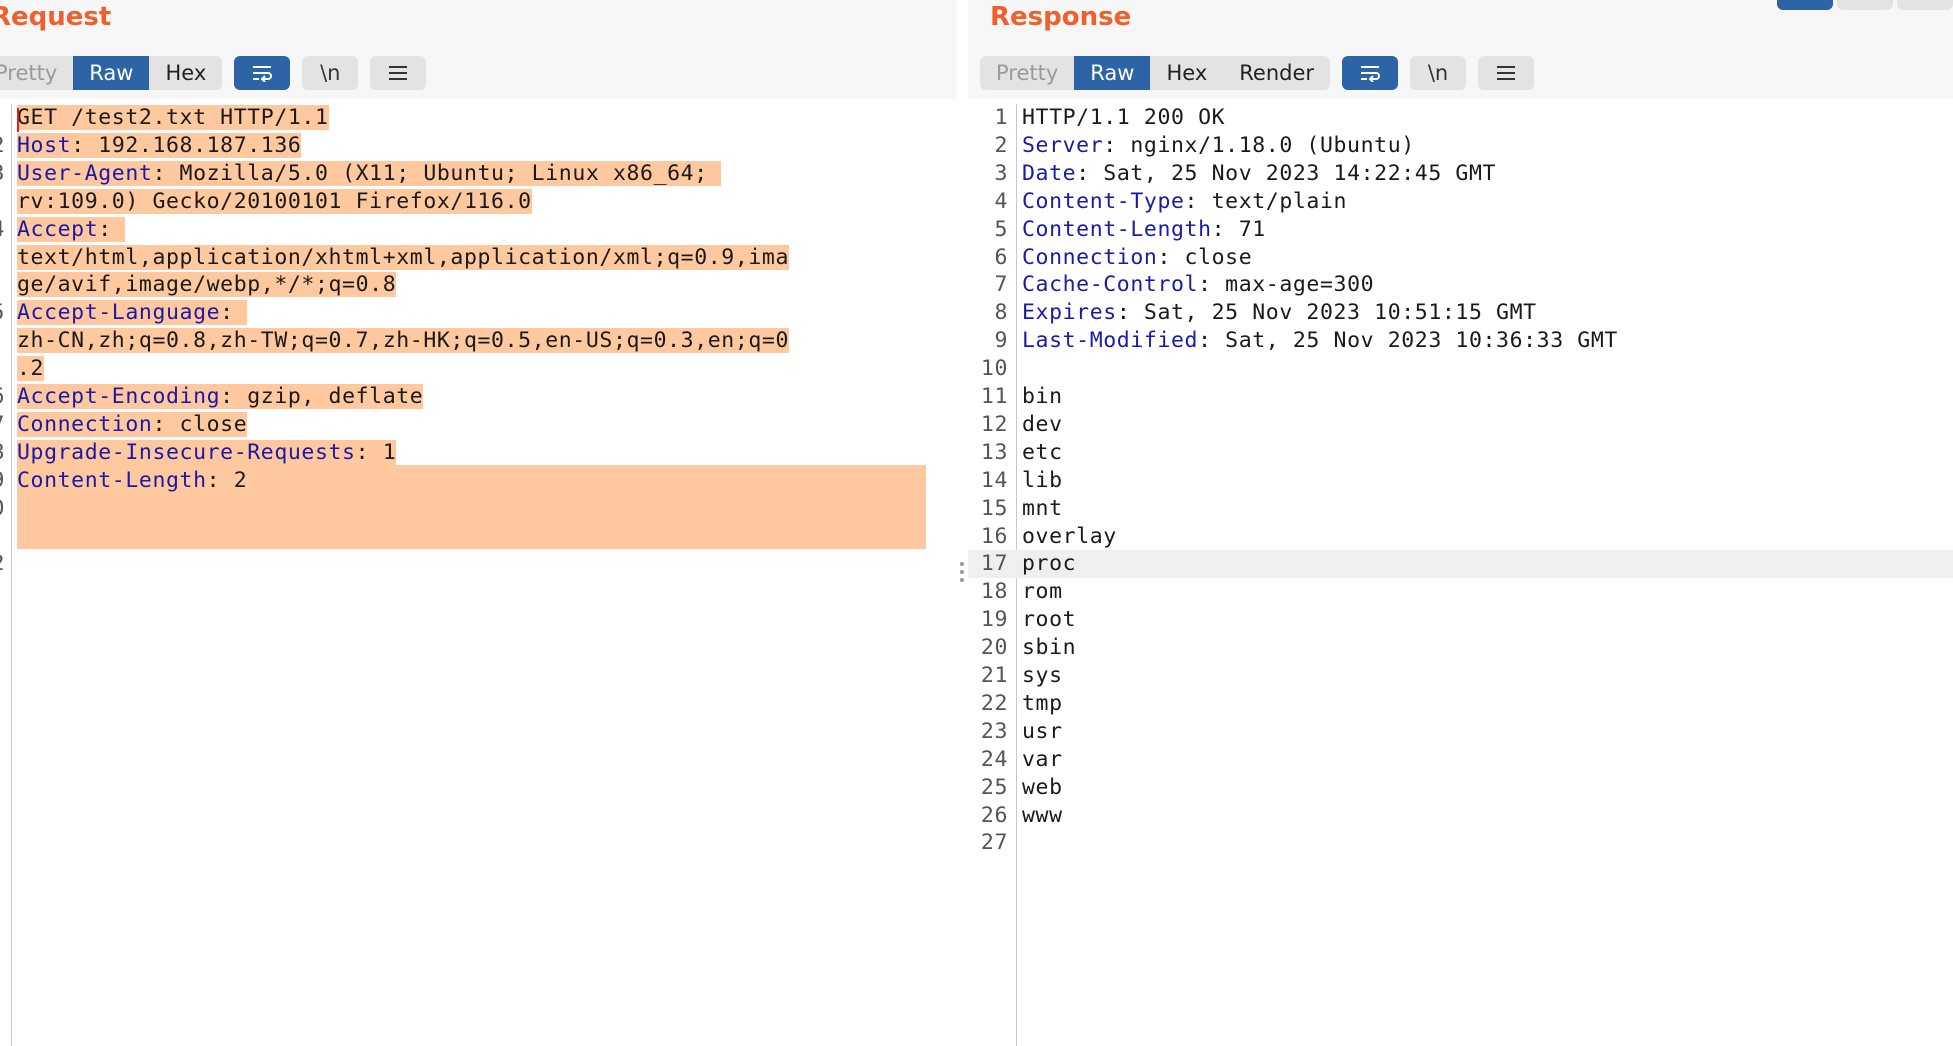 The height and width of the screenshot is (1046, 1953). What do you see at coordinates (478, 49) in the screenshot?
I see `request-header: Request Pretty Raw Hex \n` at bounding box center [478, 49].